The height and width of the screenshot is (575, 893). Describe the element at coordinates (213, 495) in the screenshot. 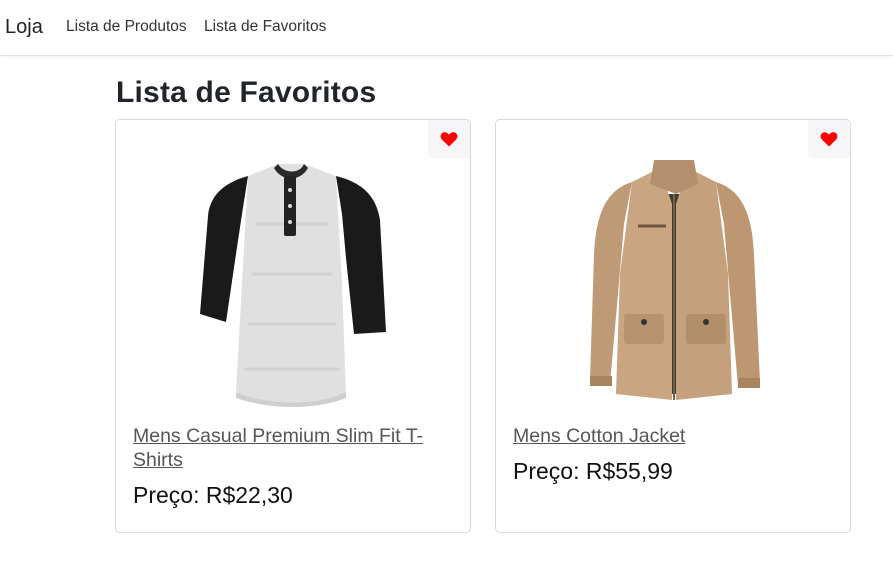

I see `product-price: Preço: R$22,30` at that location.